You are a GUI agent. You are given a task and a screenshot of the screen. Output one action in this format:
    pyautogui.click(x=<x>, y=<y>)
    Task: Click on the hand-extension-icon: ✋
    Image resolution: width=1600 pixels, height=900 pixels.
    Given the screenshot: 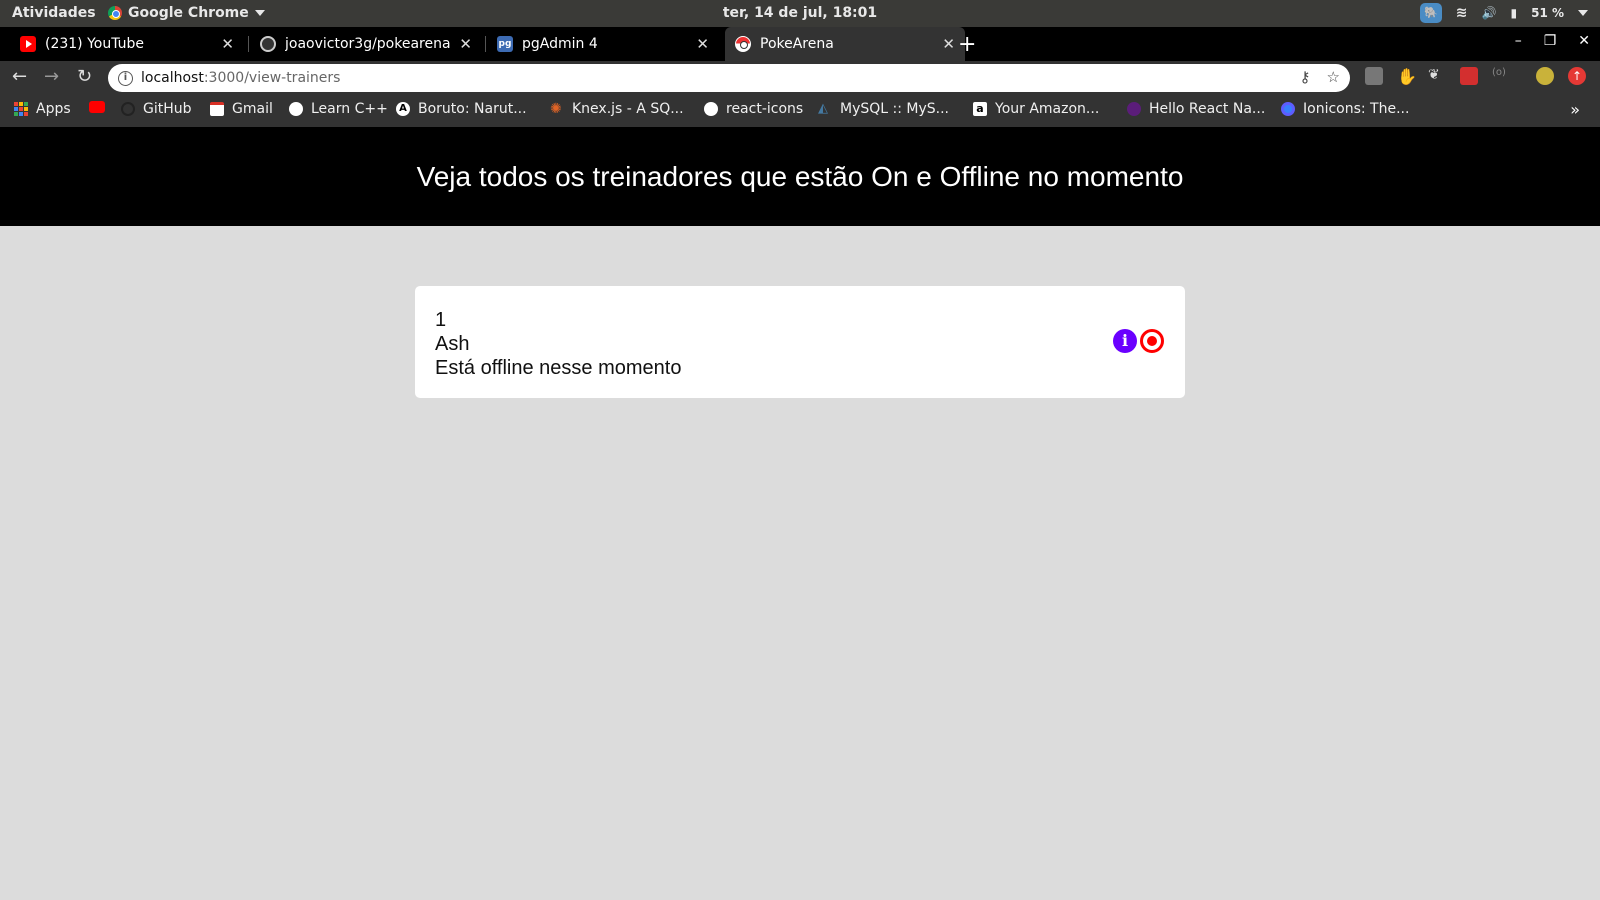 What is the action you would take?
    pyautogui.click(x=1407, y=76)
    